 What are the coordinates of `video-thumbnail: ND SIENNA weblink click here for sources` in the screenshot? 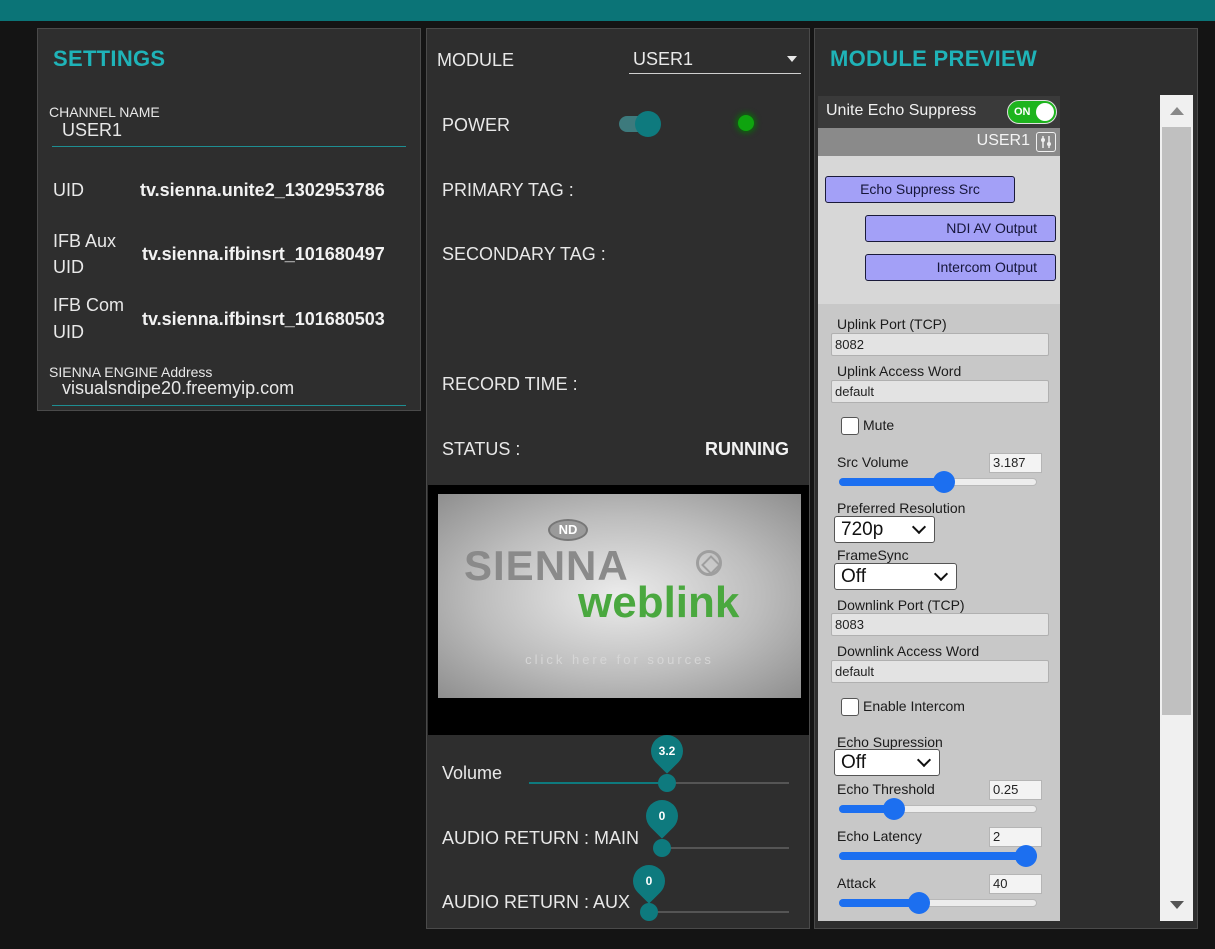 It's located at (619, 596).